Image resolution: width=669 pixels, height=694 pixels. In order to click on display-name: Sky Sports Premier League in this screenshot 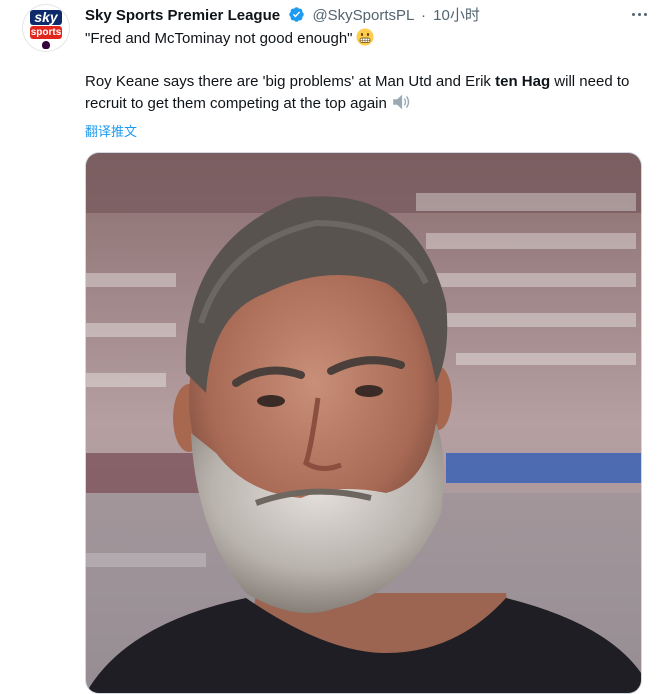, I will do `click(182, 15)`.